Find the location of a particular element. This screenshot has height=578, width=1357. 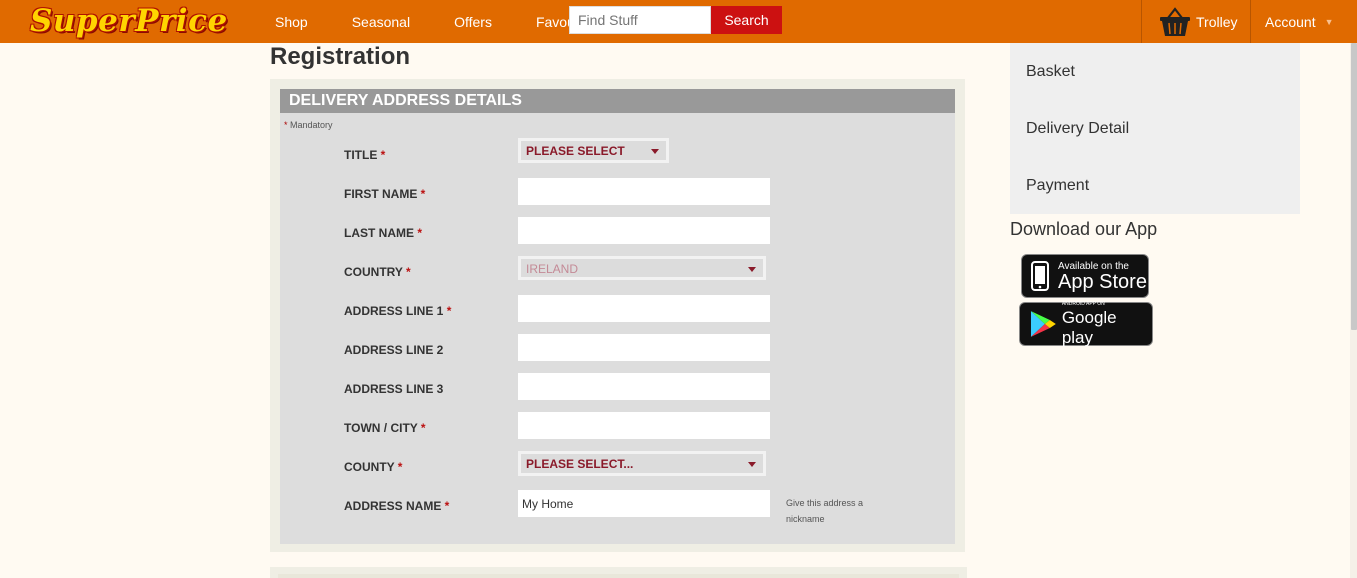

county-label: COUNTY * is located at coordinates (373, 467).